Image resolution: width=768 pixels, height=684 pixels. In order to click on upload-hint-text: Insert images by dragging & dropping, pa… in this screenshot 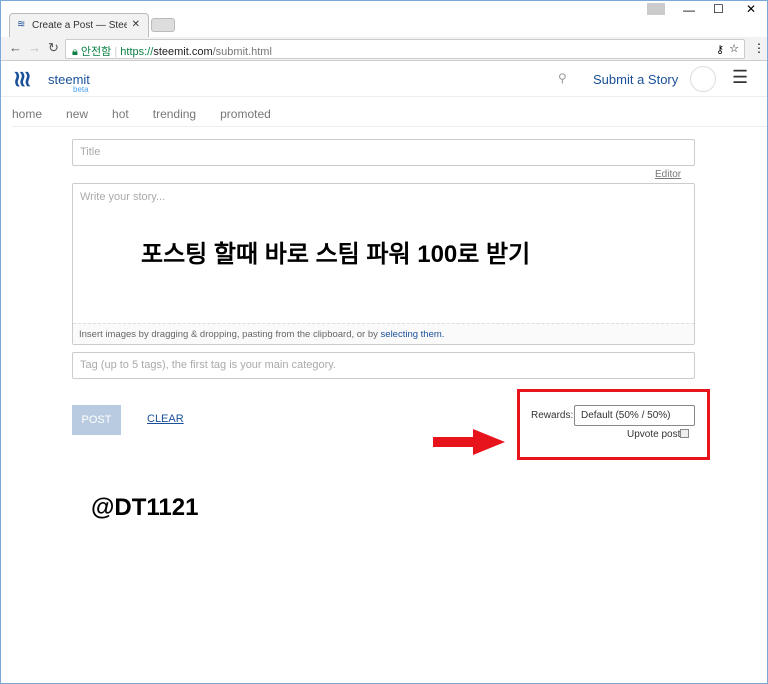, I will do `click(230, 334)`.